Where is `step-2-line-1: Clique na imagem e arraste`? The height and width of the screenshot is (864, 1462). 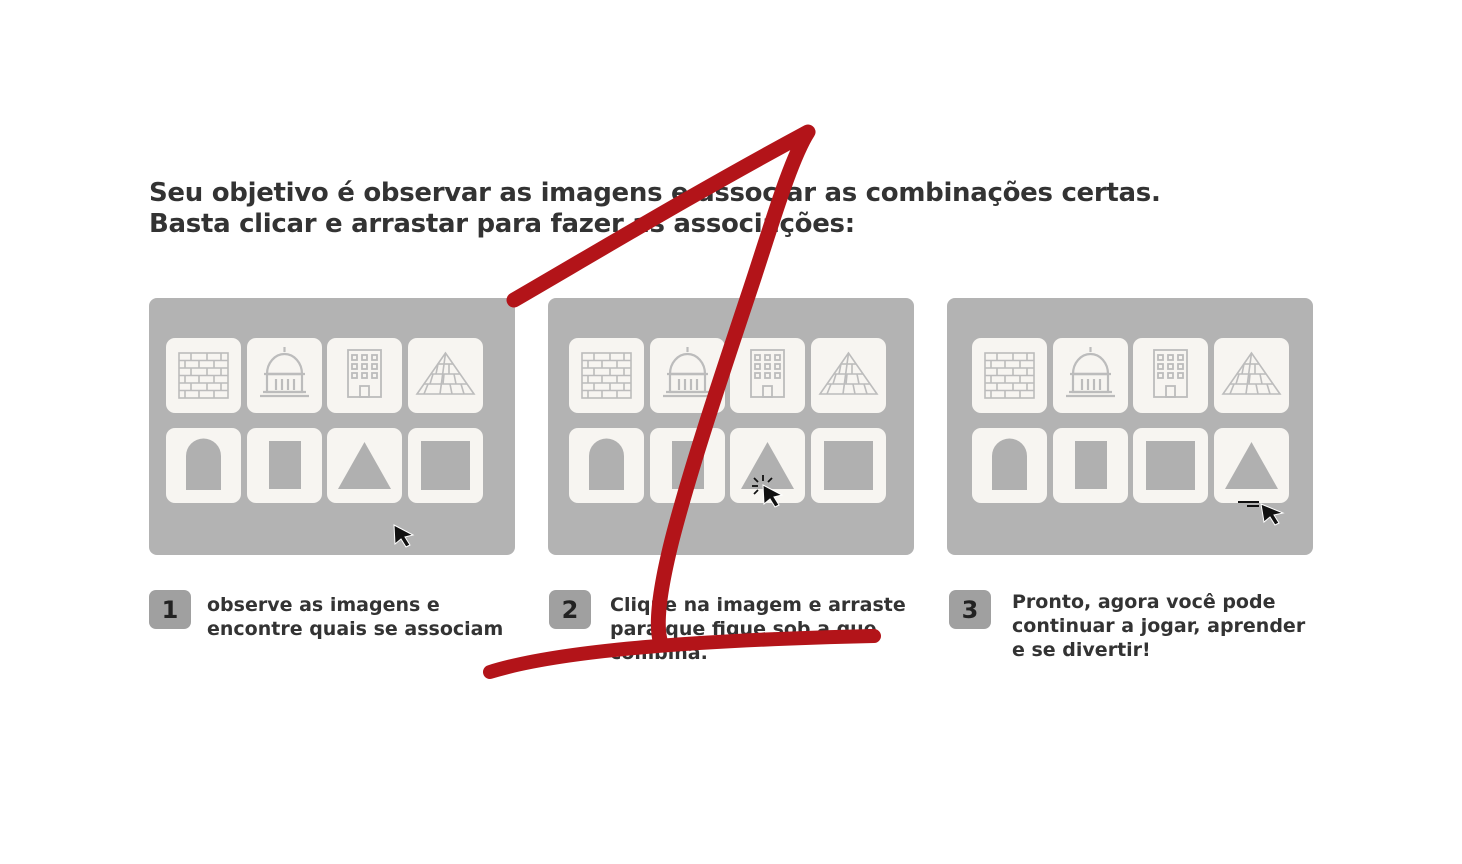 step-2-line-1: Clique na imagem e arraste is located at coordinates (758, 605).